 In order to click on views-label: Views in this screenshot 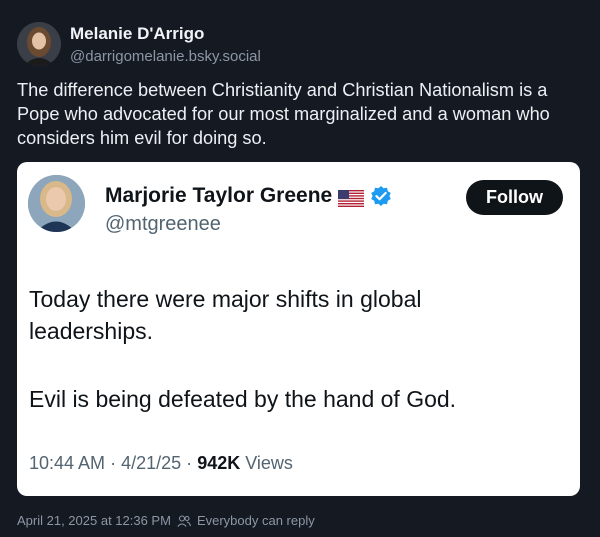, I will do `click(269, 463)`.